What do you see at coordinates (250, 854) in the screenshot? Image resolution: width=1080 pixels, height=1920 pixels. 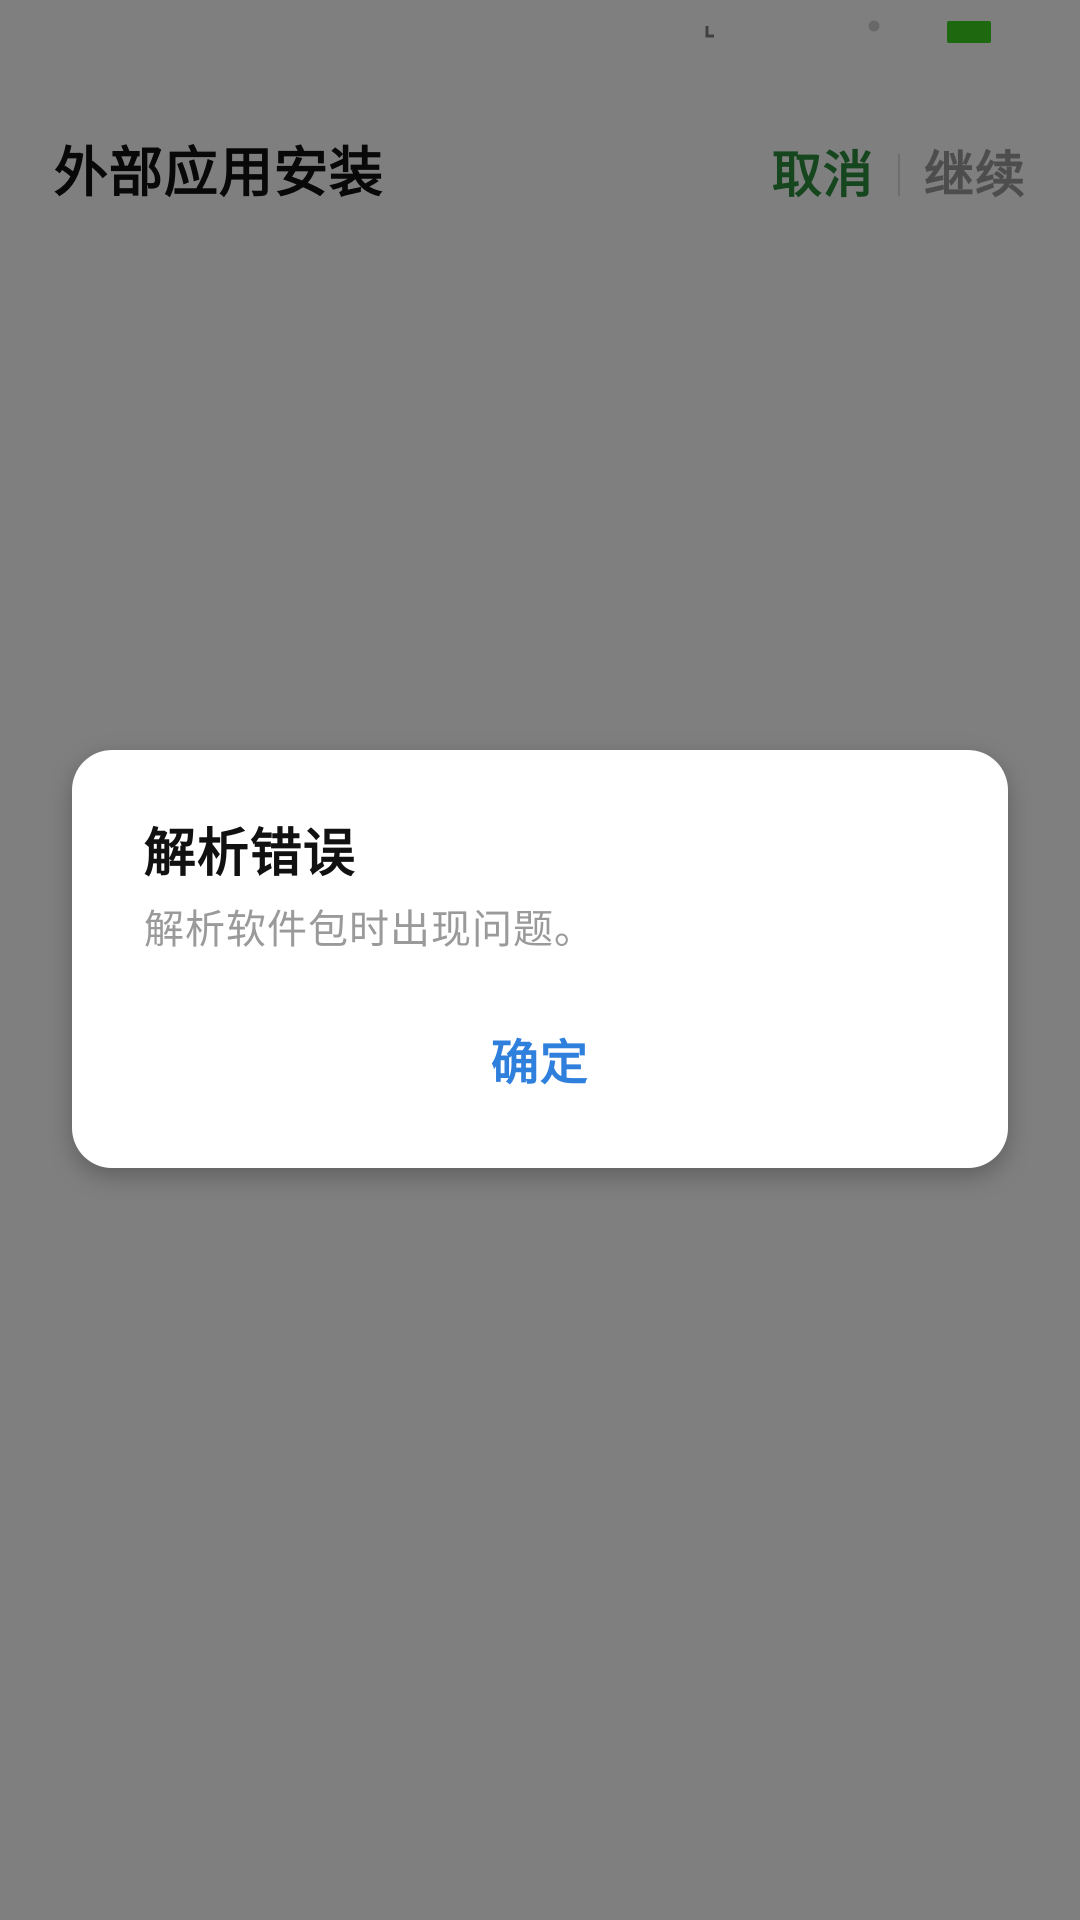 I see `dialog-title: 解析错误` at bounding box center [250, 854].